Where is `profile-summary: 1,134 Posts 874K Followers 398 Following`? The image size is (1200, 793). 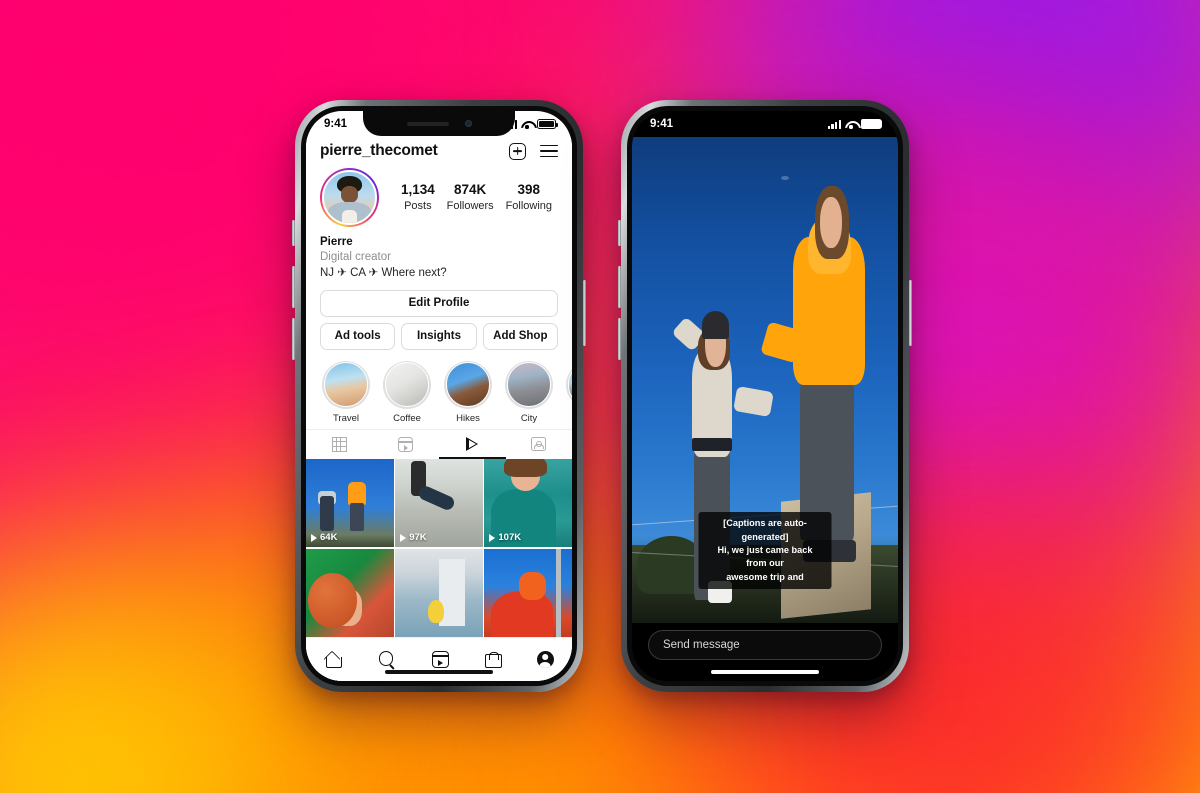 profile-summary: 1,134 Posts 874K Followers 398 Following is located at coordinates (439, 197).